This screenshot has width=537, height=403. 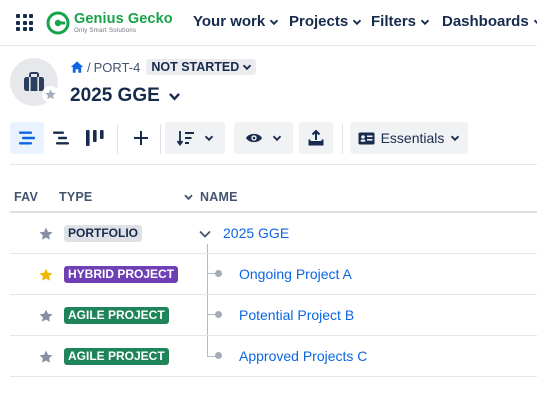 I want to click on essentials-dropdown: Essentials, so click(x=409, y=138).